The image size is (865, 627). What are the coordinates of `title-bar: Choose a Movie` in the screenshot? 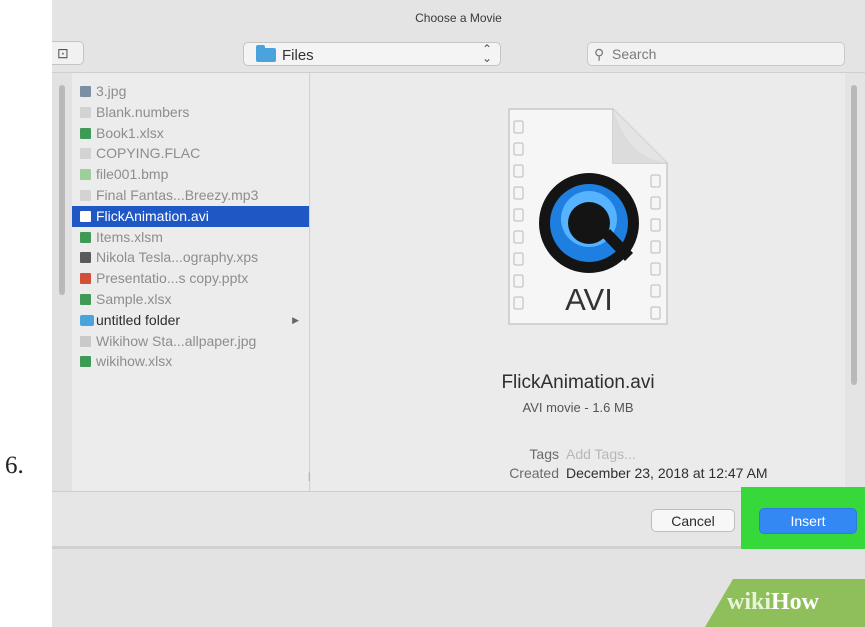 It's located at (458, 18).